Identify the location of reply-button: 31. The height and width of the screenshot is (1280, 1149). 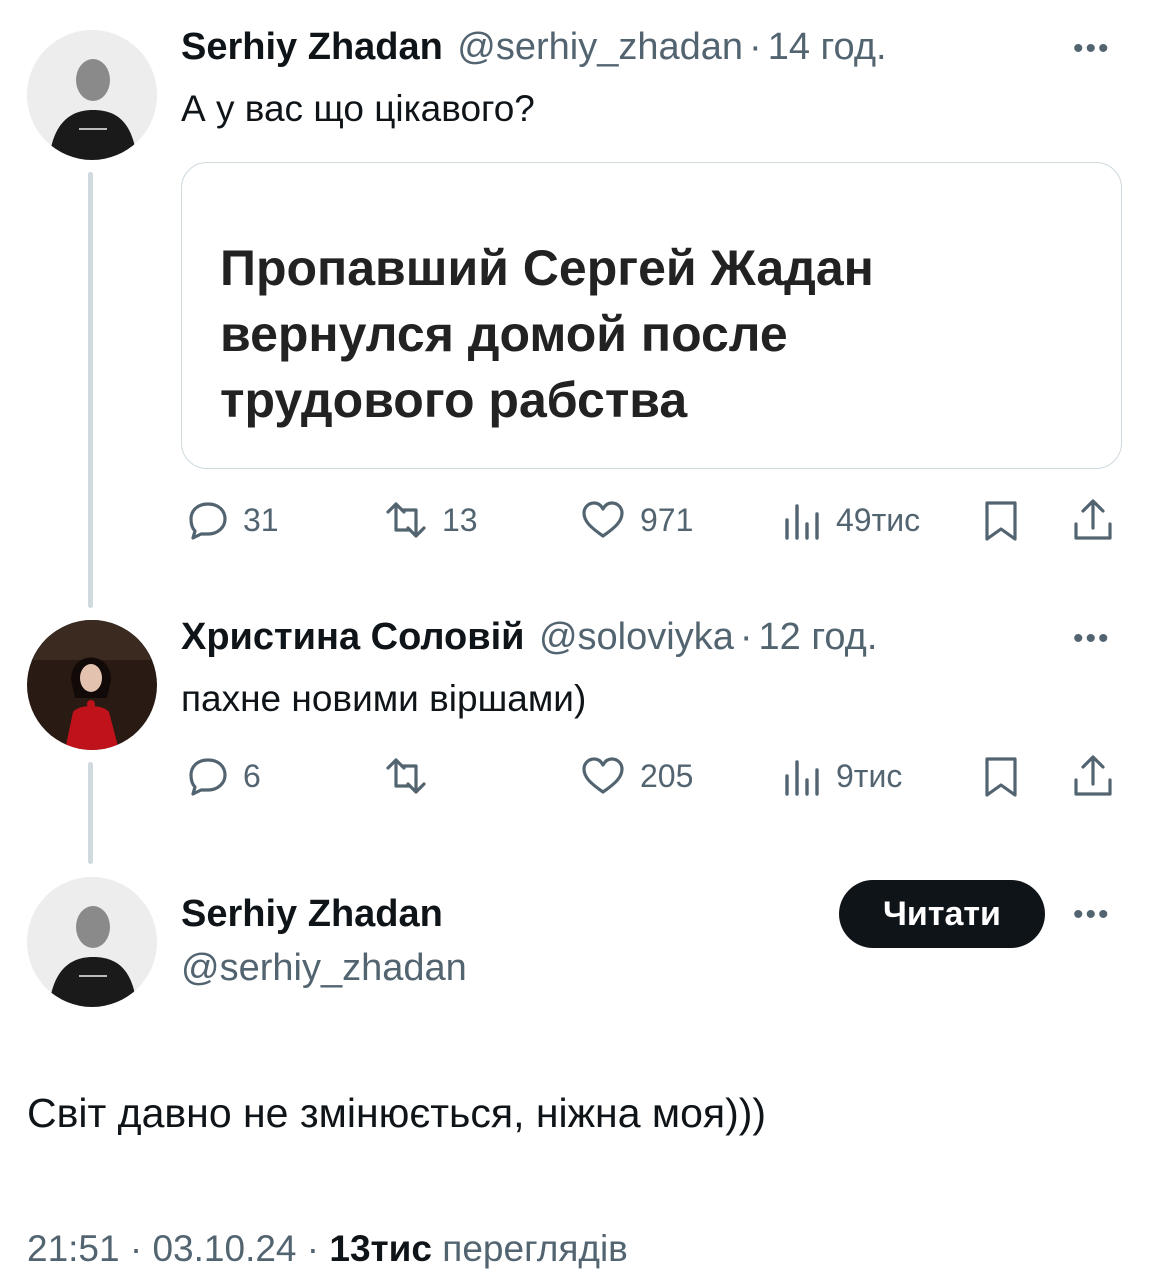
(233, 520).